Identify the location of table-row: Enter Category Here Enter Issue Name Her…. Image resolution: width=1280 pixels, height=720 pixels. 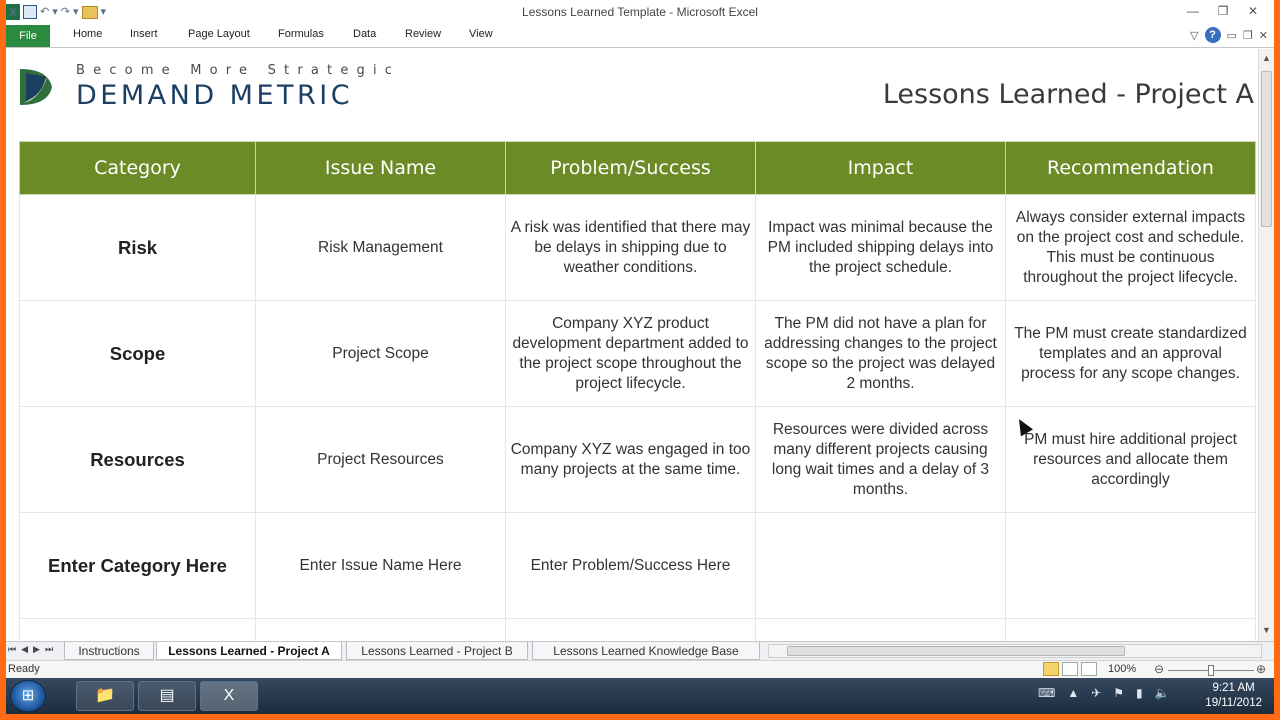
(637, 565).